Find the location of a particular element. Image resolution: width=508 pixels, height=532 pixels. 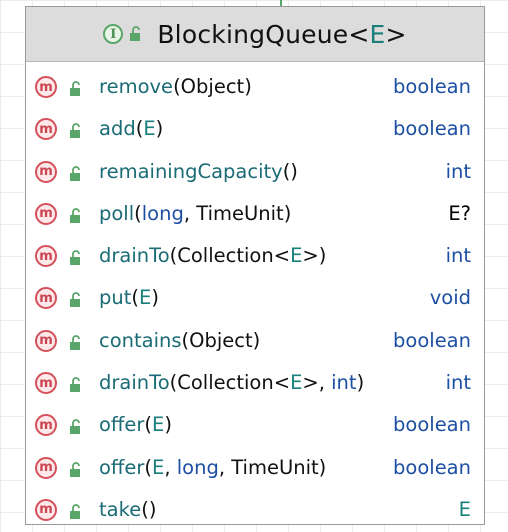

class-name: BlockingQueue is located at coordinates (253, 34).